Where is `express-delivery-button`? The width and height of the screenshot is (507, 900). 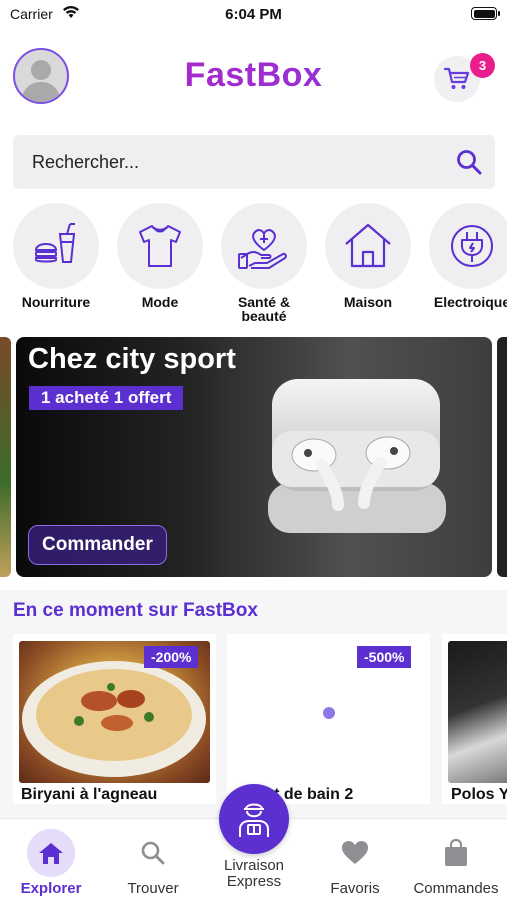
express-delivery-button is located at coordinates (254, 819).